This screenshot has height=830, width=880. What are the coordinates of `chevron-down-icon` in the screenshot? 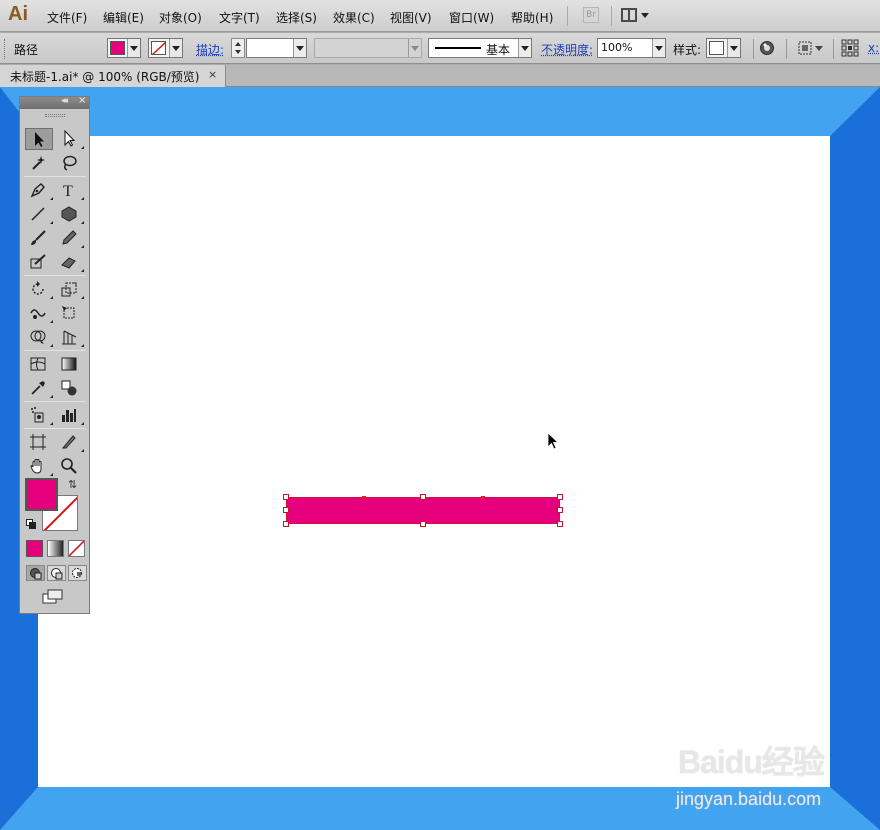 It's located at (134, 48).